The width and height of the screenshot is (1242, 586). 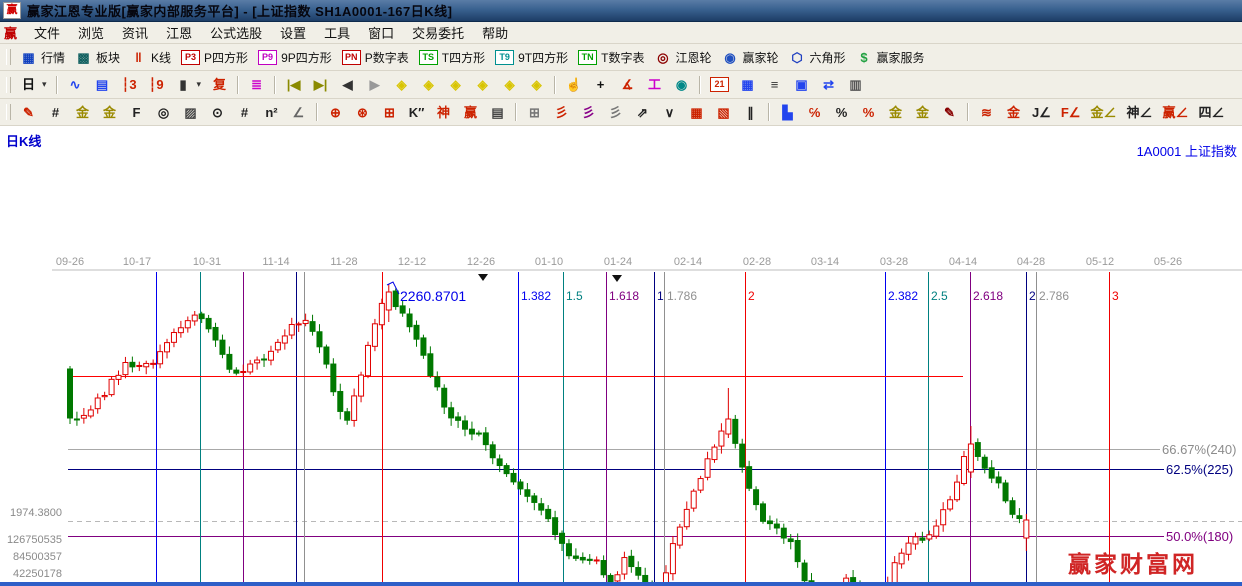 I want to click on p-square-button: P3 P四方形, so click(x=214, y=57).